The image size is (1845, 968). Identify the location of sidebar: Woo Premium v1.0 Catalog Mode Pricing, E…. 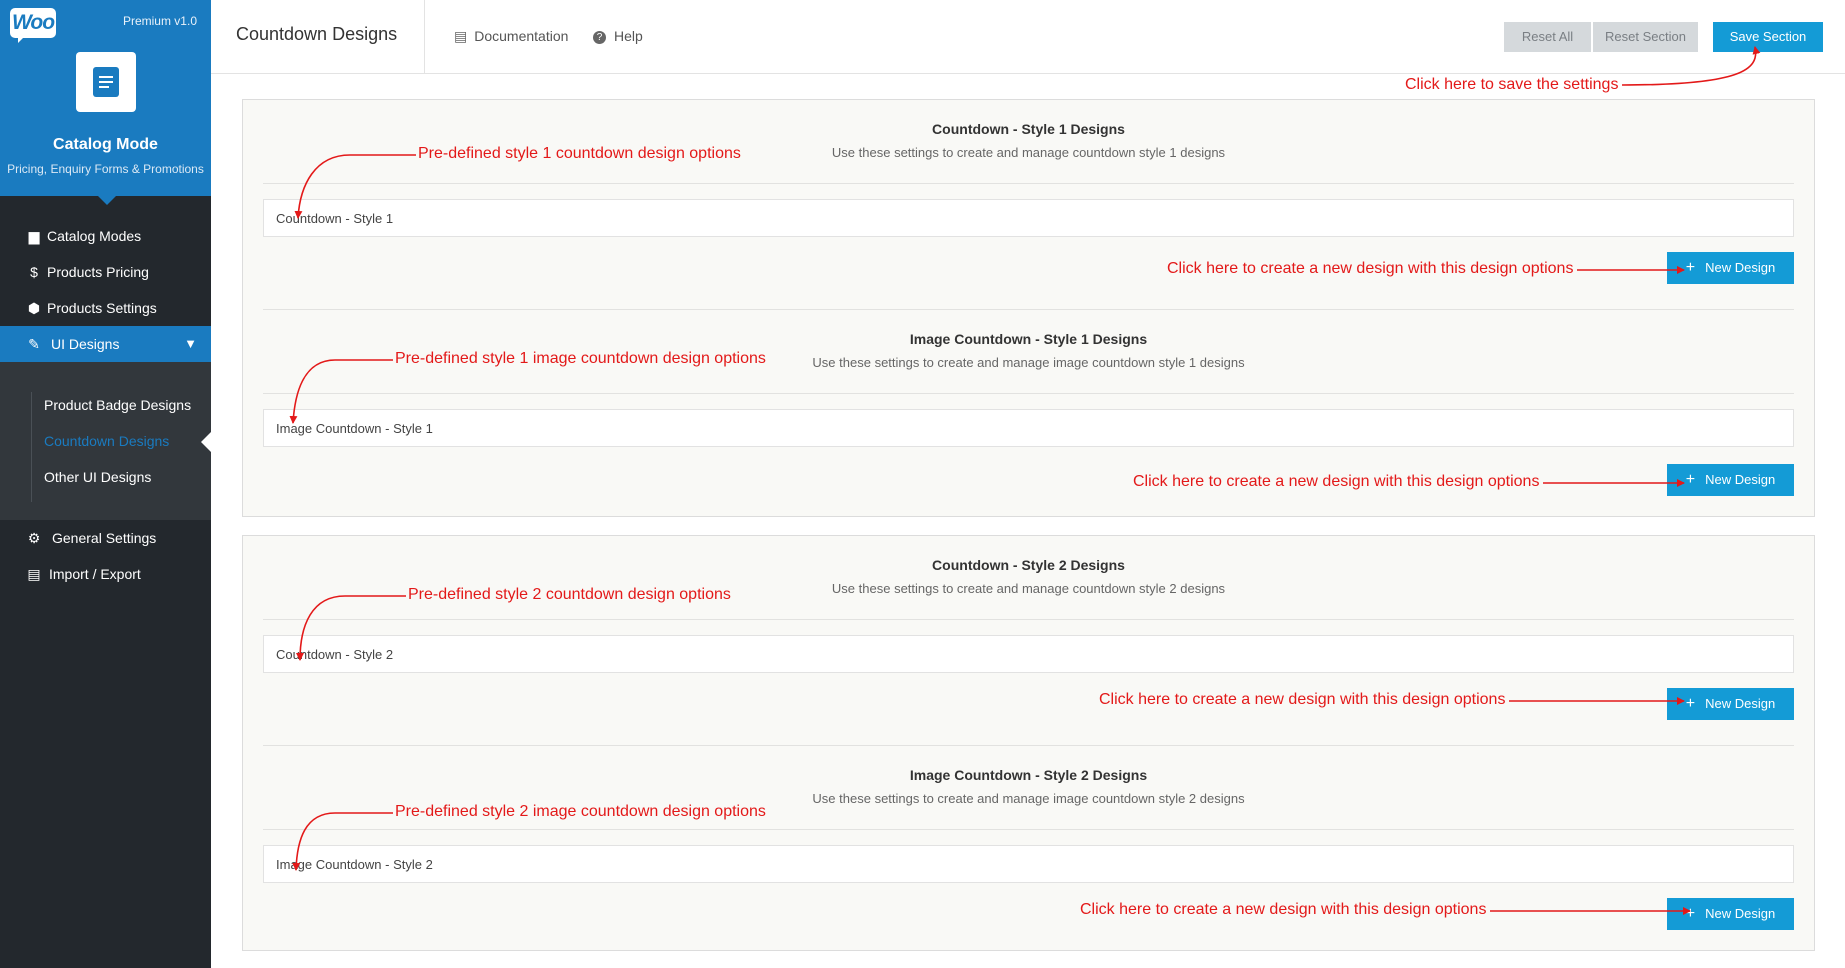
(105, 484).